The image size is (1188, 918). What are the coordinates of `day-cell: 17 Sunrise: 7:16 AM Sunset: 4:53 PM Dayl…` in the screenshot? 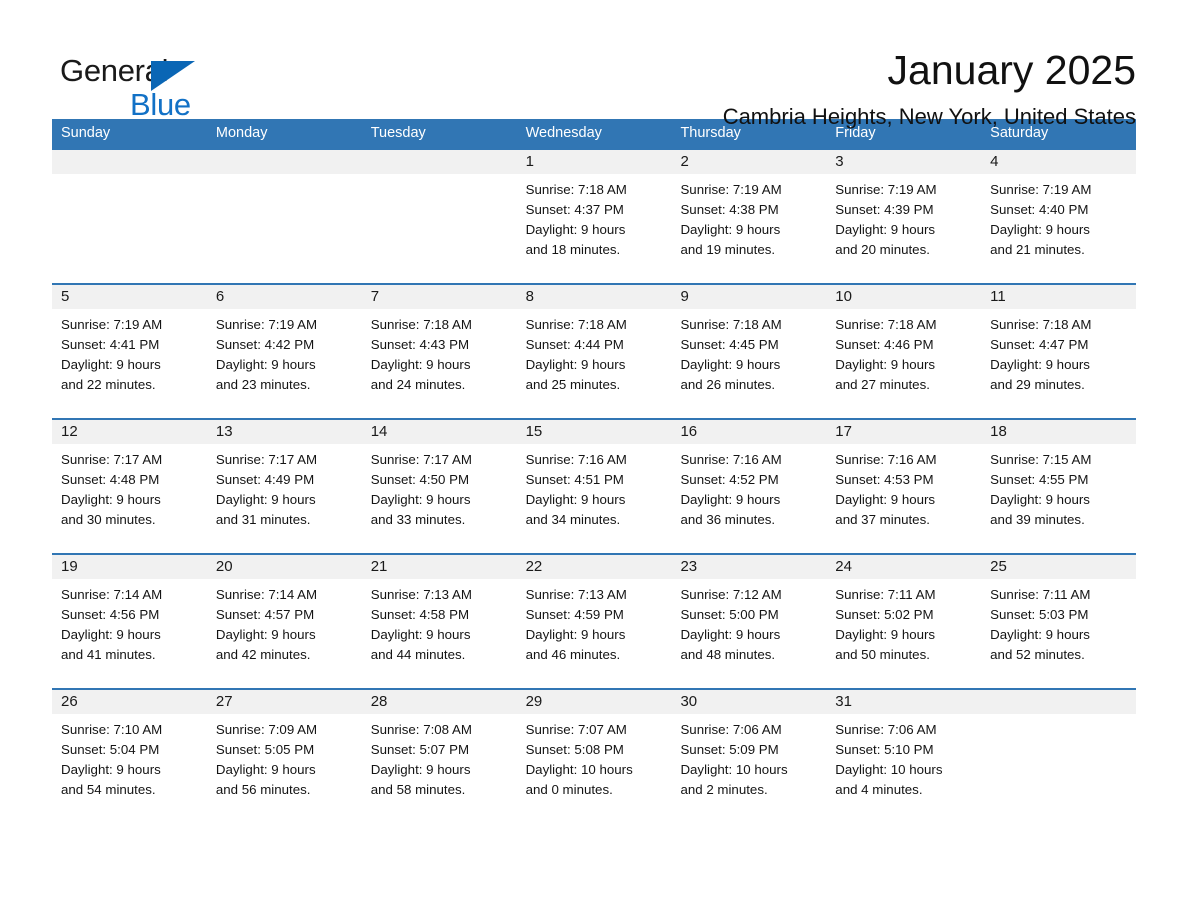 It's located at (904, 486).